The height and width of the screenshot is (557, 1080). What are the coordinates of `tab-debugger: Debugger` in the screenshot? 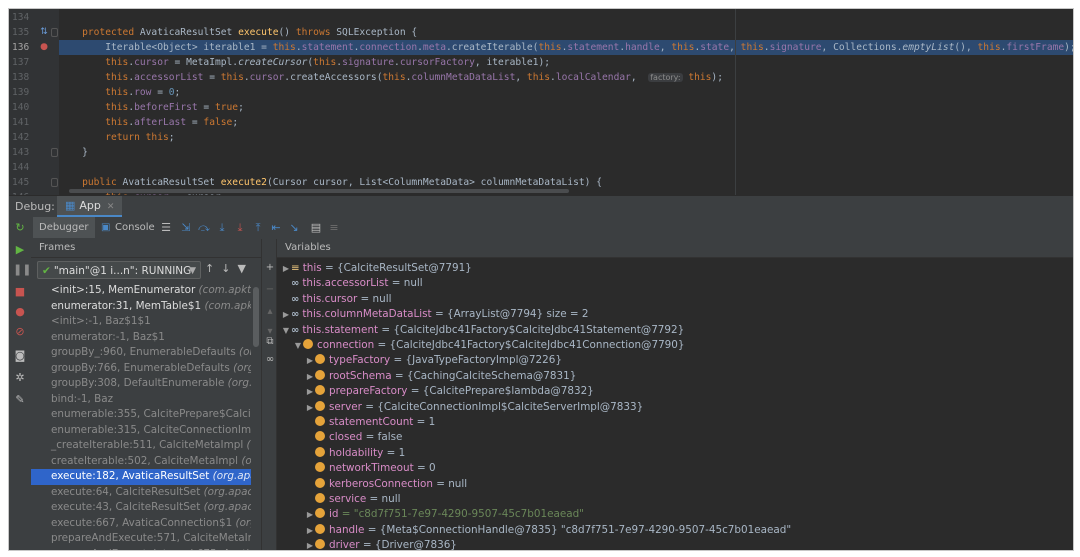 It's located at (64, 227).